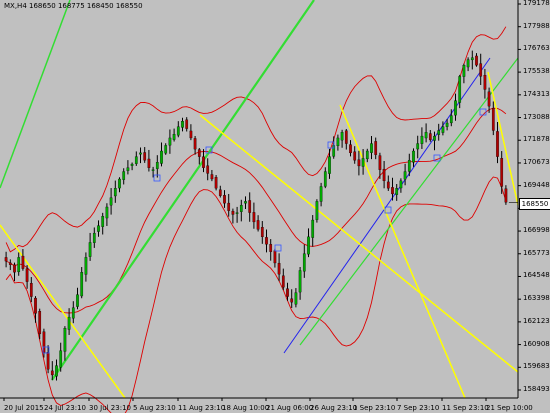  Describe the element at coordinates (536, 71) in the screenshot. I see `price-tick-label: 175538` at that location.